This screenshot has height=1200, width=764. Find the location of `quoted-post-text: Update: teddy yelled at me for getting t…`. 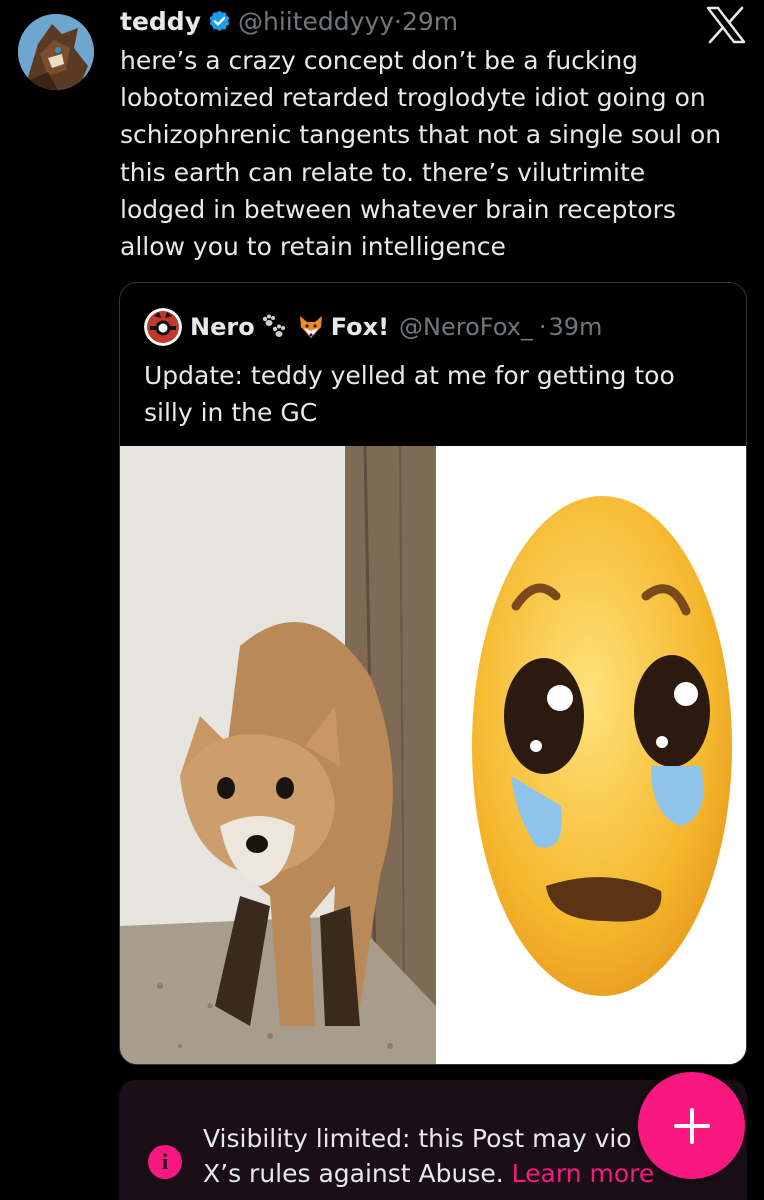

quoted-post-text: Update: teddy yelled at me for getting t… is located at coordinates (409, 394).